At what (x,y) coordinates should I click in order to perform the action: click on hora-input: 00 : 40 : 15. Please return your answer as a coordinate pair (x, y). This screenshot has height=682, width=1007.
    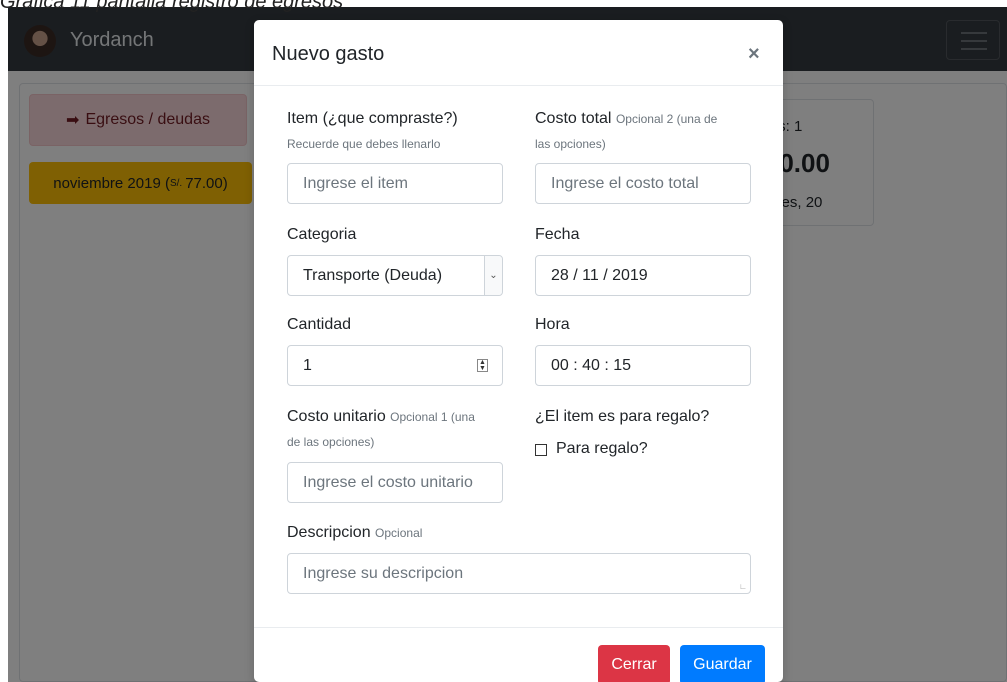
    Looking at the image, I should click on (643, 365).